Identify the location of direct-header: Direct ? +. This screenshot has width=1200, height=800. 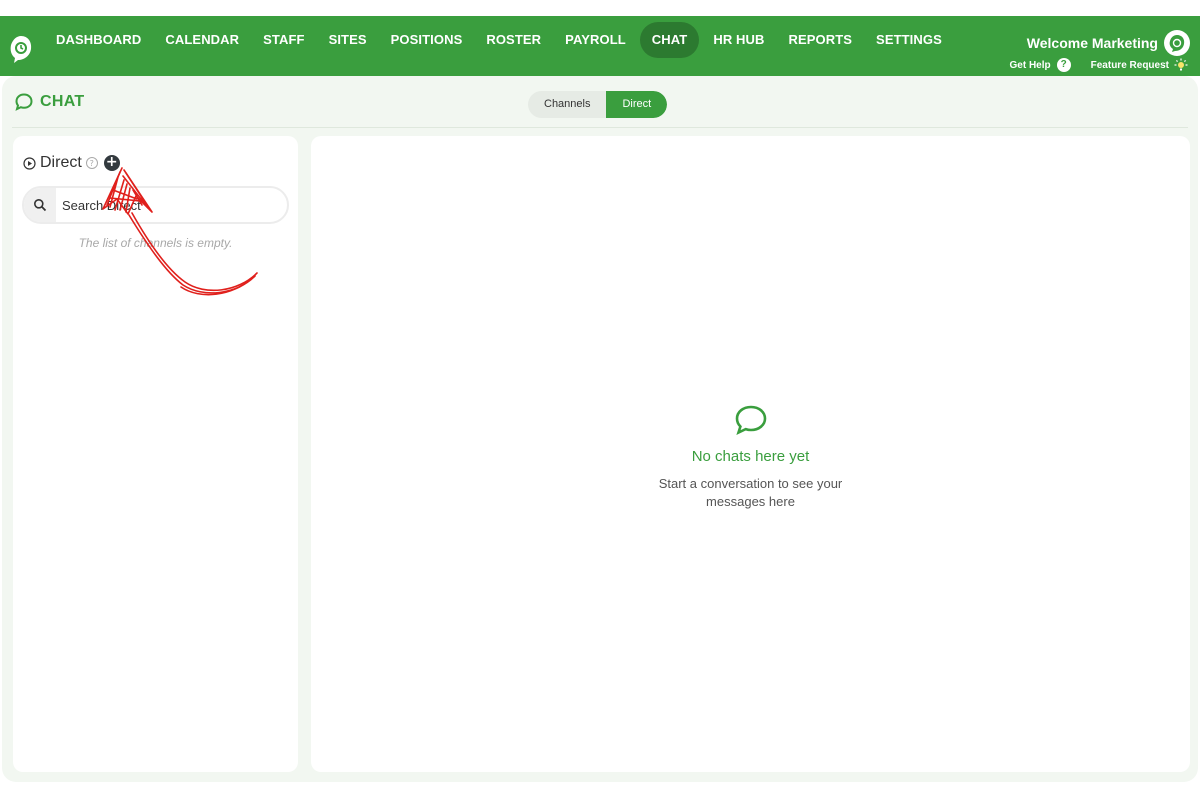
(71, 163).